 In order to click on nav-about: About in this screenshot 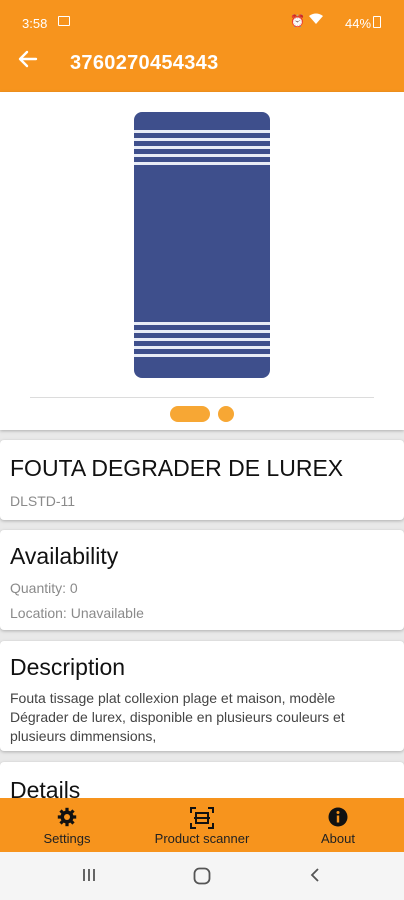, I will do `click(338, 825)`.